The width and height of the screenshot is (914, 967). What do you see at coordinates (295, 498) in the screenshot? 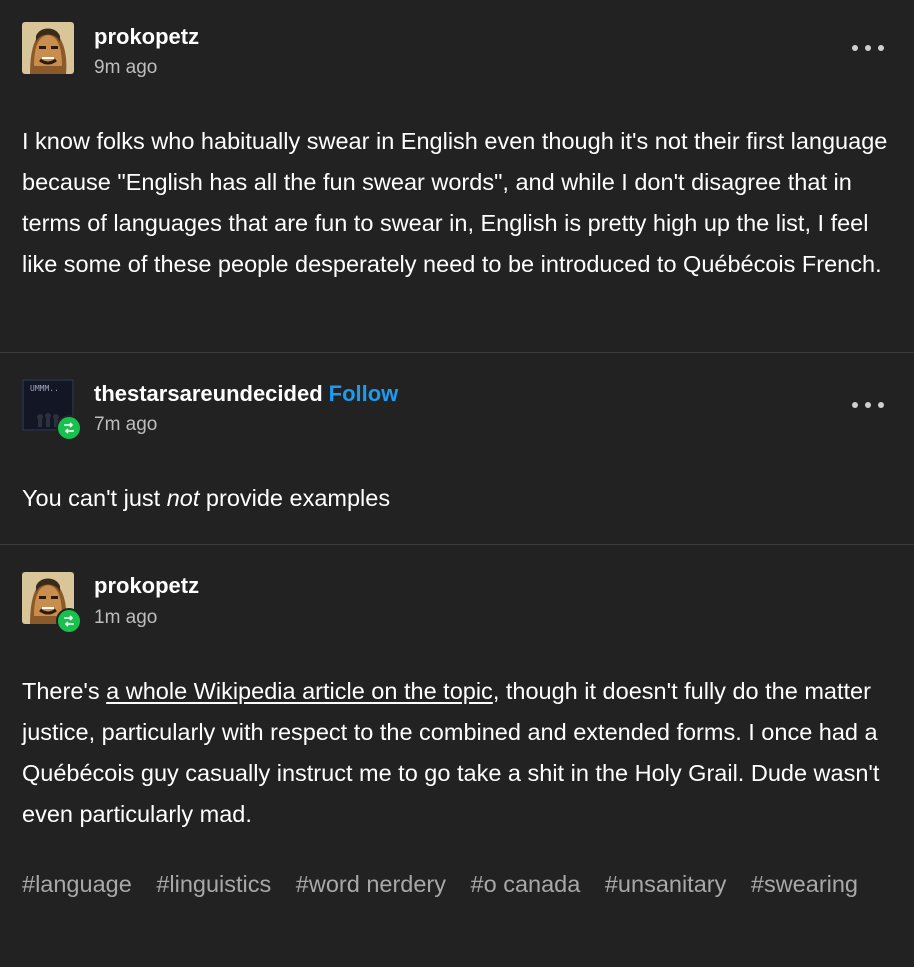
I see `body-text: provide examples` at bounding box center [295, 498].